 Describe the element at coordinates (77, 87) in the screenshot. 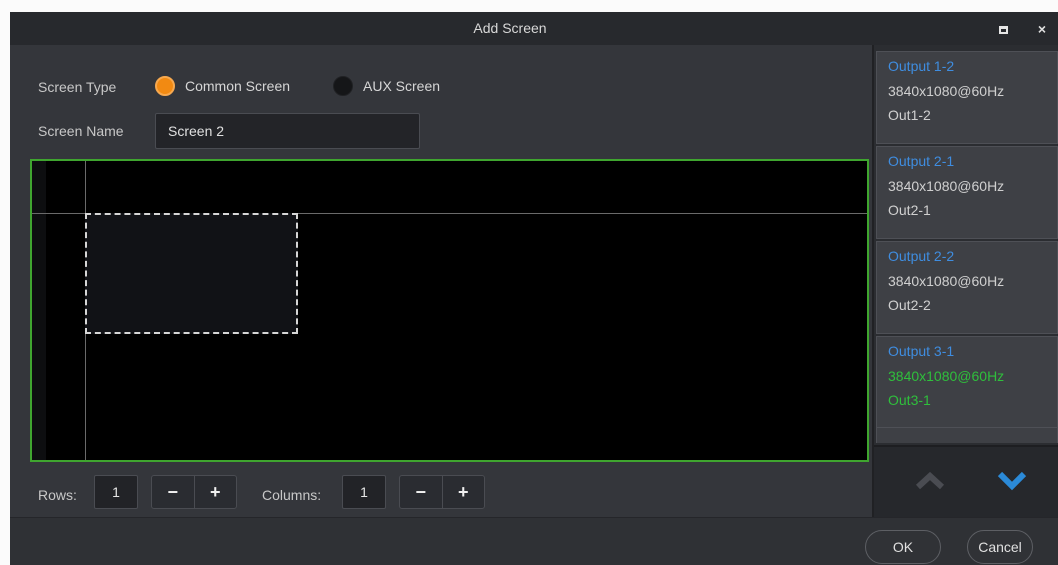

I see `screen-type-label: Screen Type` at that location.